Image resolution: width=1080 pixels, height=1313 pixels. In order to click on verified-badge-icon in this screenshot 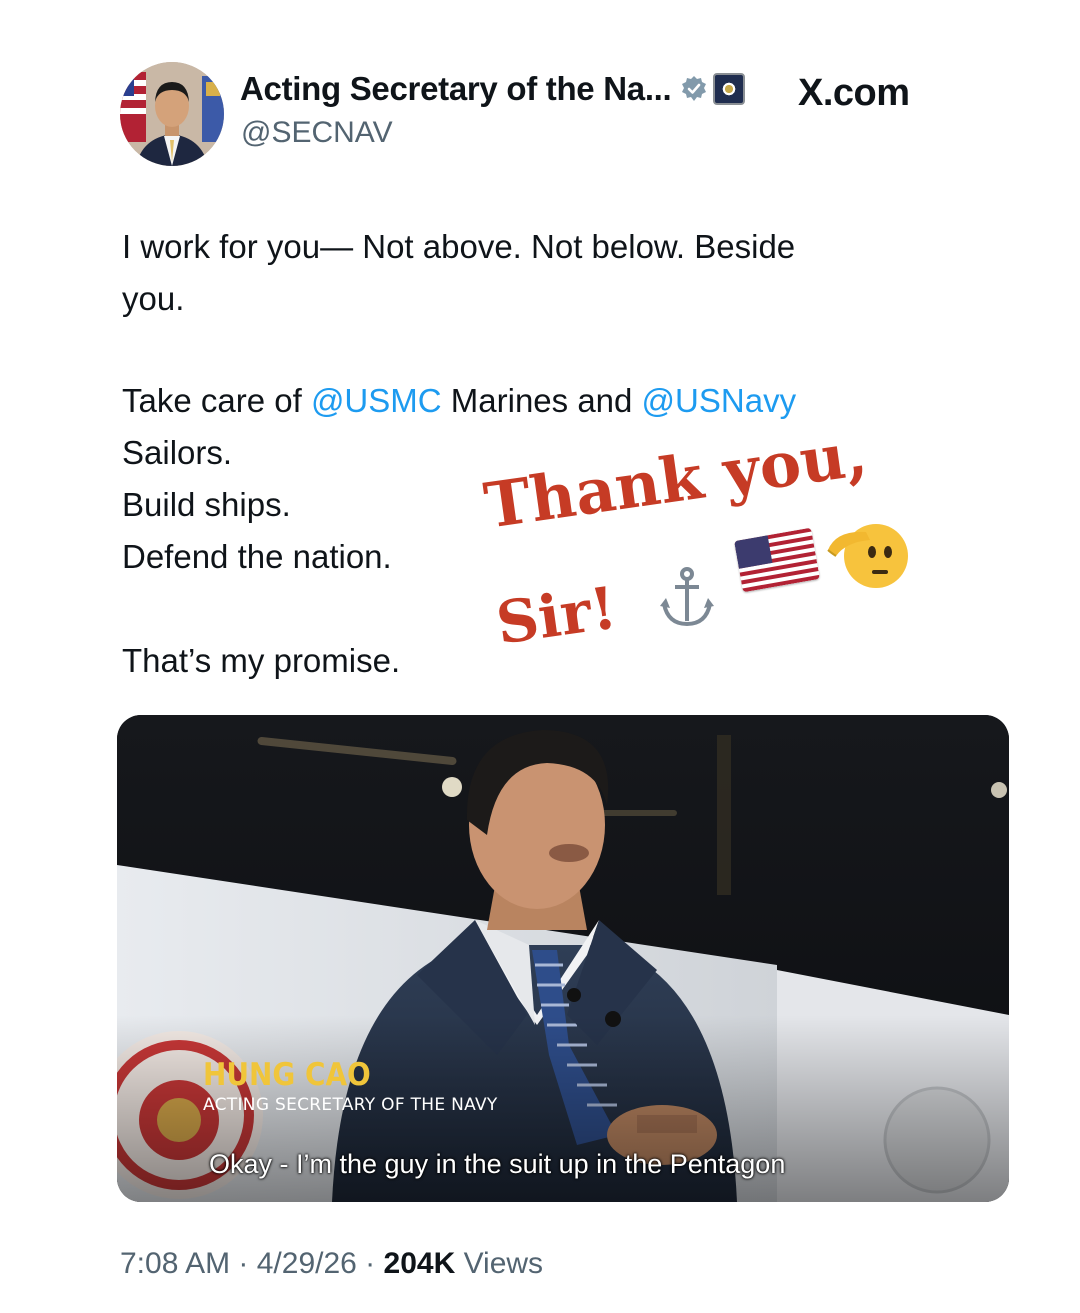, I will do `click(694, 89)`.